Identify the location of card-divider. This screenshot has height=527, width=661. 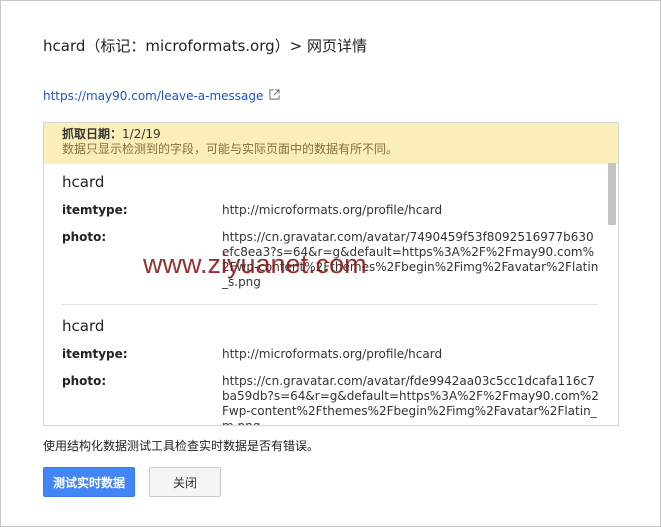
(330, 304).